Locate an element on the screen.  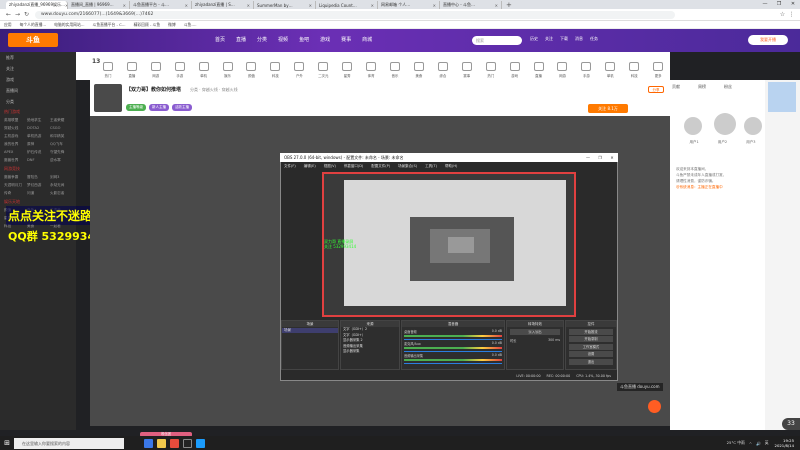
task-icon: 任务 is located at coordinates (594, 39).